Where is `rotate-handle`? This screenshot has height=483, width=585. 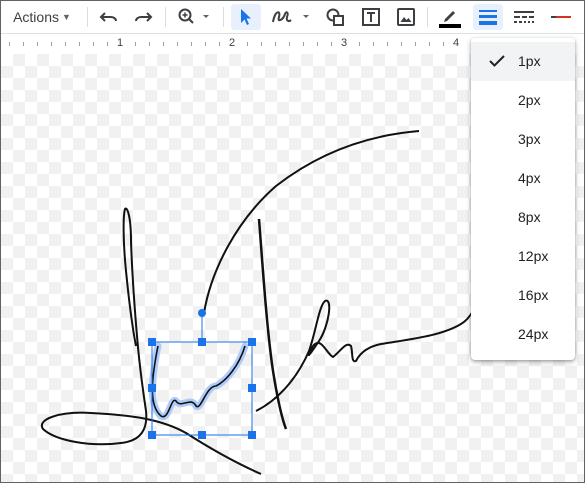 rotate-handle is located at coordinates (202, 313).